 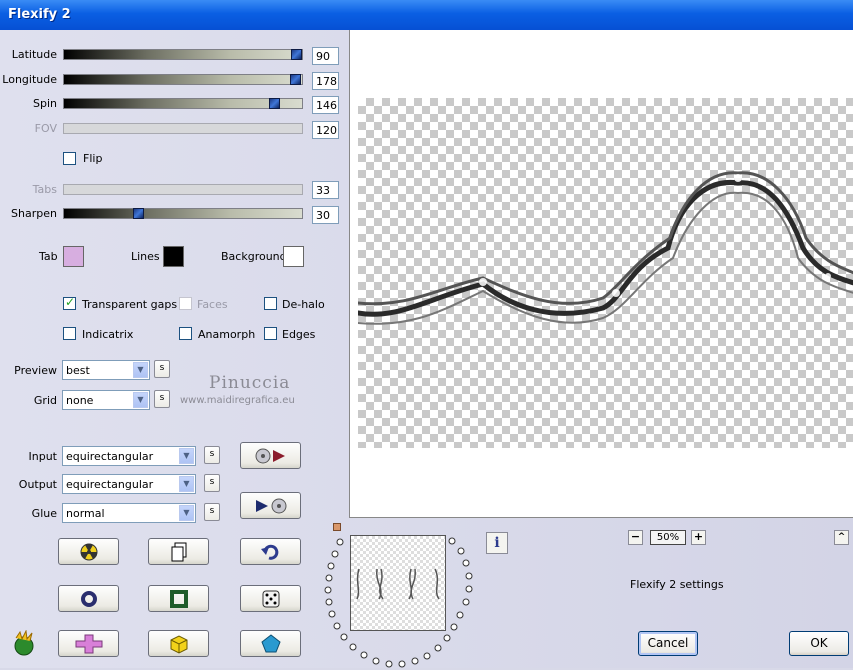 I want to click on copy-button, so click(x=178, y=551).